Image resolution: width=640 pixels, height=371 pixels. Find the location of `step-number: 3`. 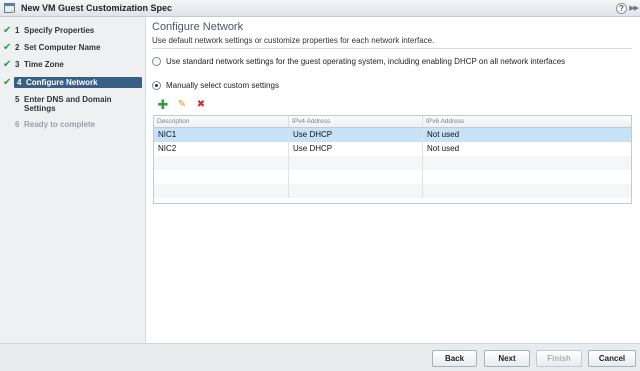

step-number: 3 is located at coordinates (17, 64).